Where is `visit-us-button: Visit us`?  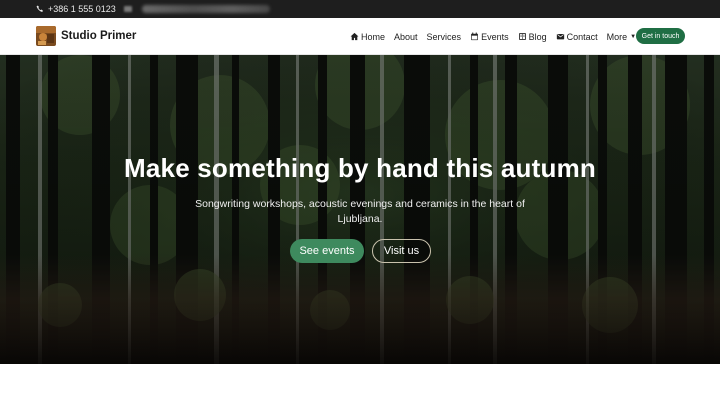 visit-us-button: Visit us is located at coordinates (401, 251).